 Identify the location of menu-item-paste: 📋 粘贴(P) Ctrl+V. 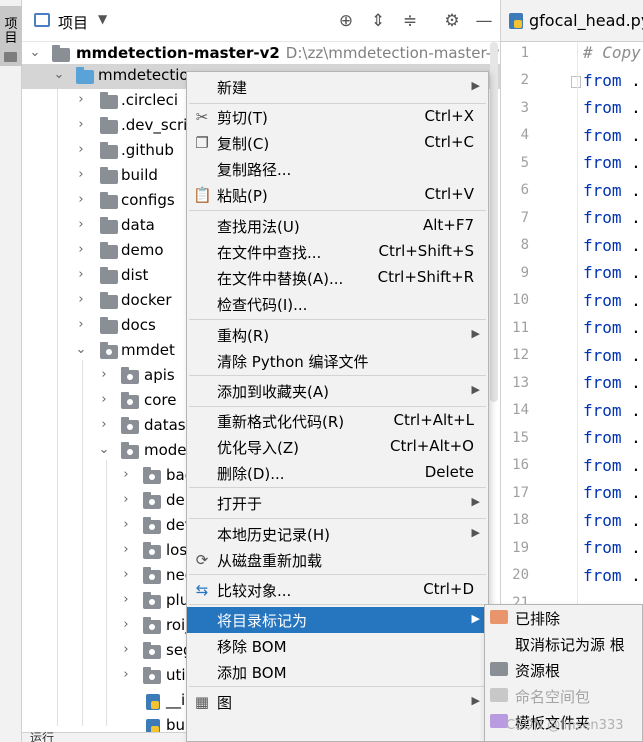
(337, 195).